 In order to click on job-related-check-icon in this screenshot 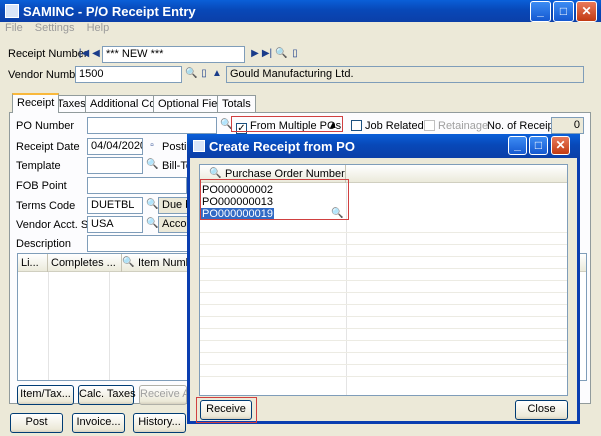, I will do `click(356, 125)`.